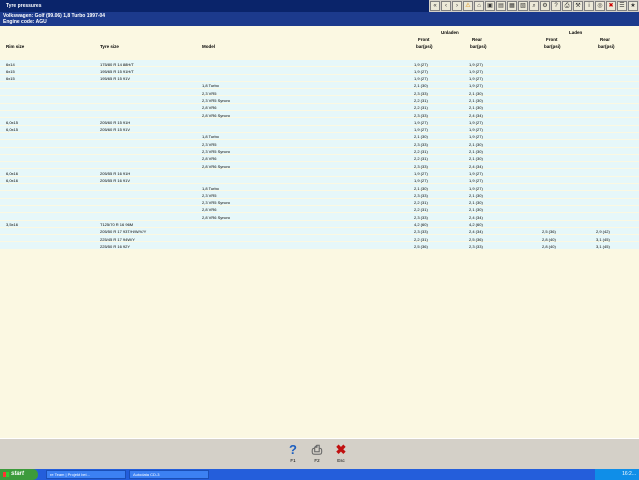 The height and width of the screenshot is (480, 639). What do you see at coordinates (12, 173) in the screenshot?
I see `rim-size-cell: 6,0x16` at bounding box center [12, 173].